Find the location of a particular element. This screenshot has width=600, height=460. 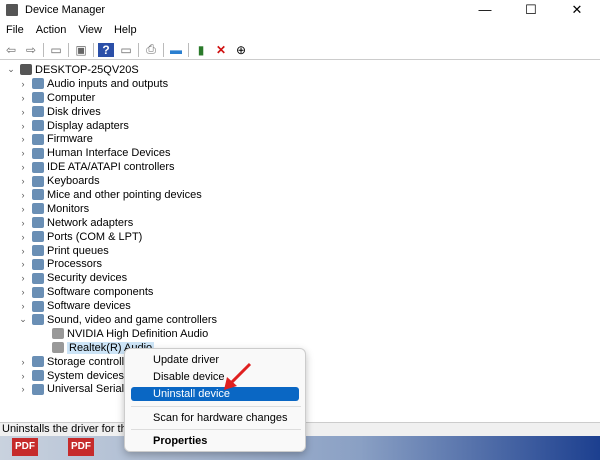

menu-bar: File Action View Help is located at coordinates (71, 30).